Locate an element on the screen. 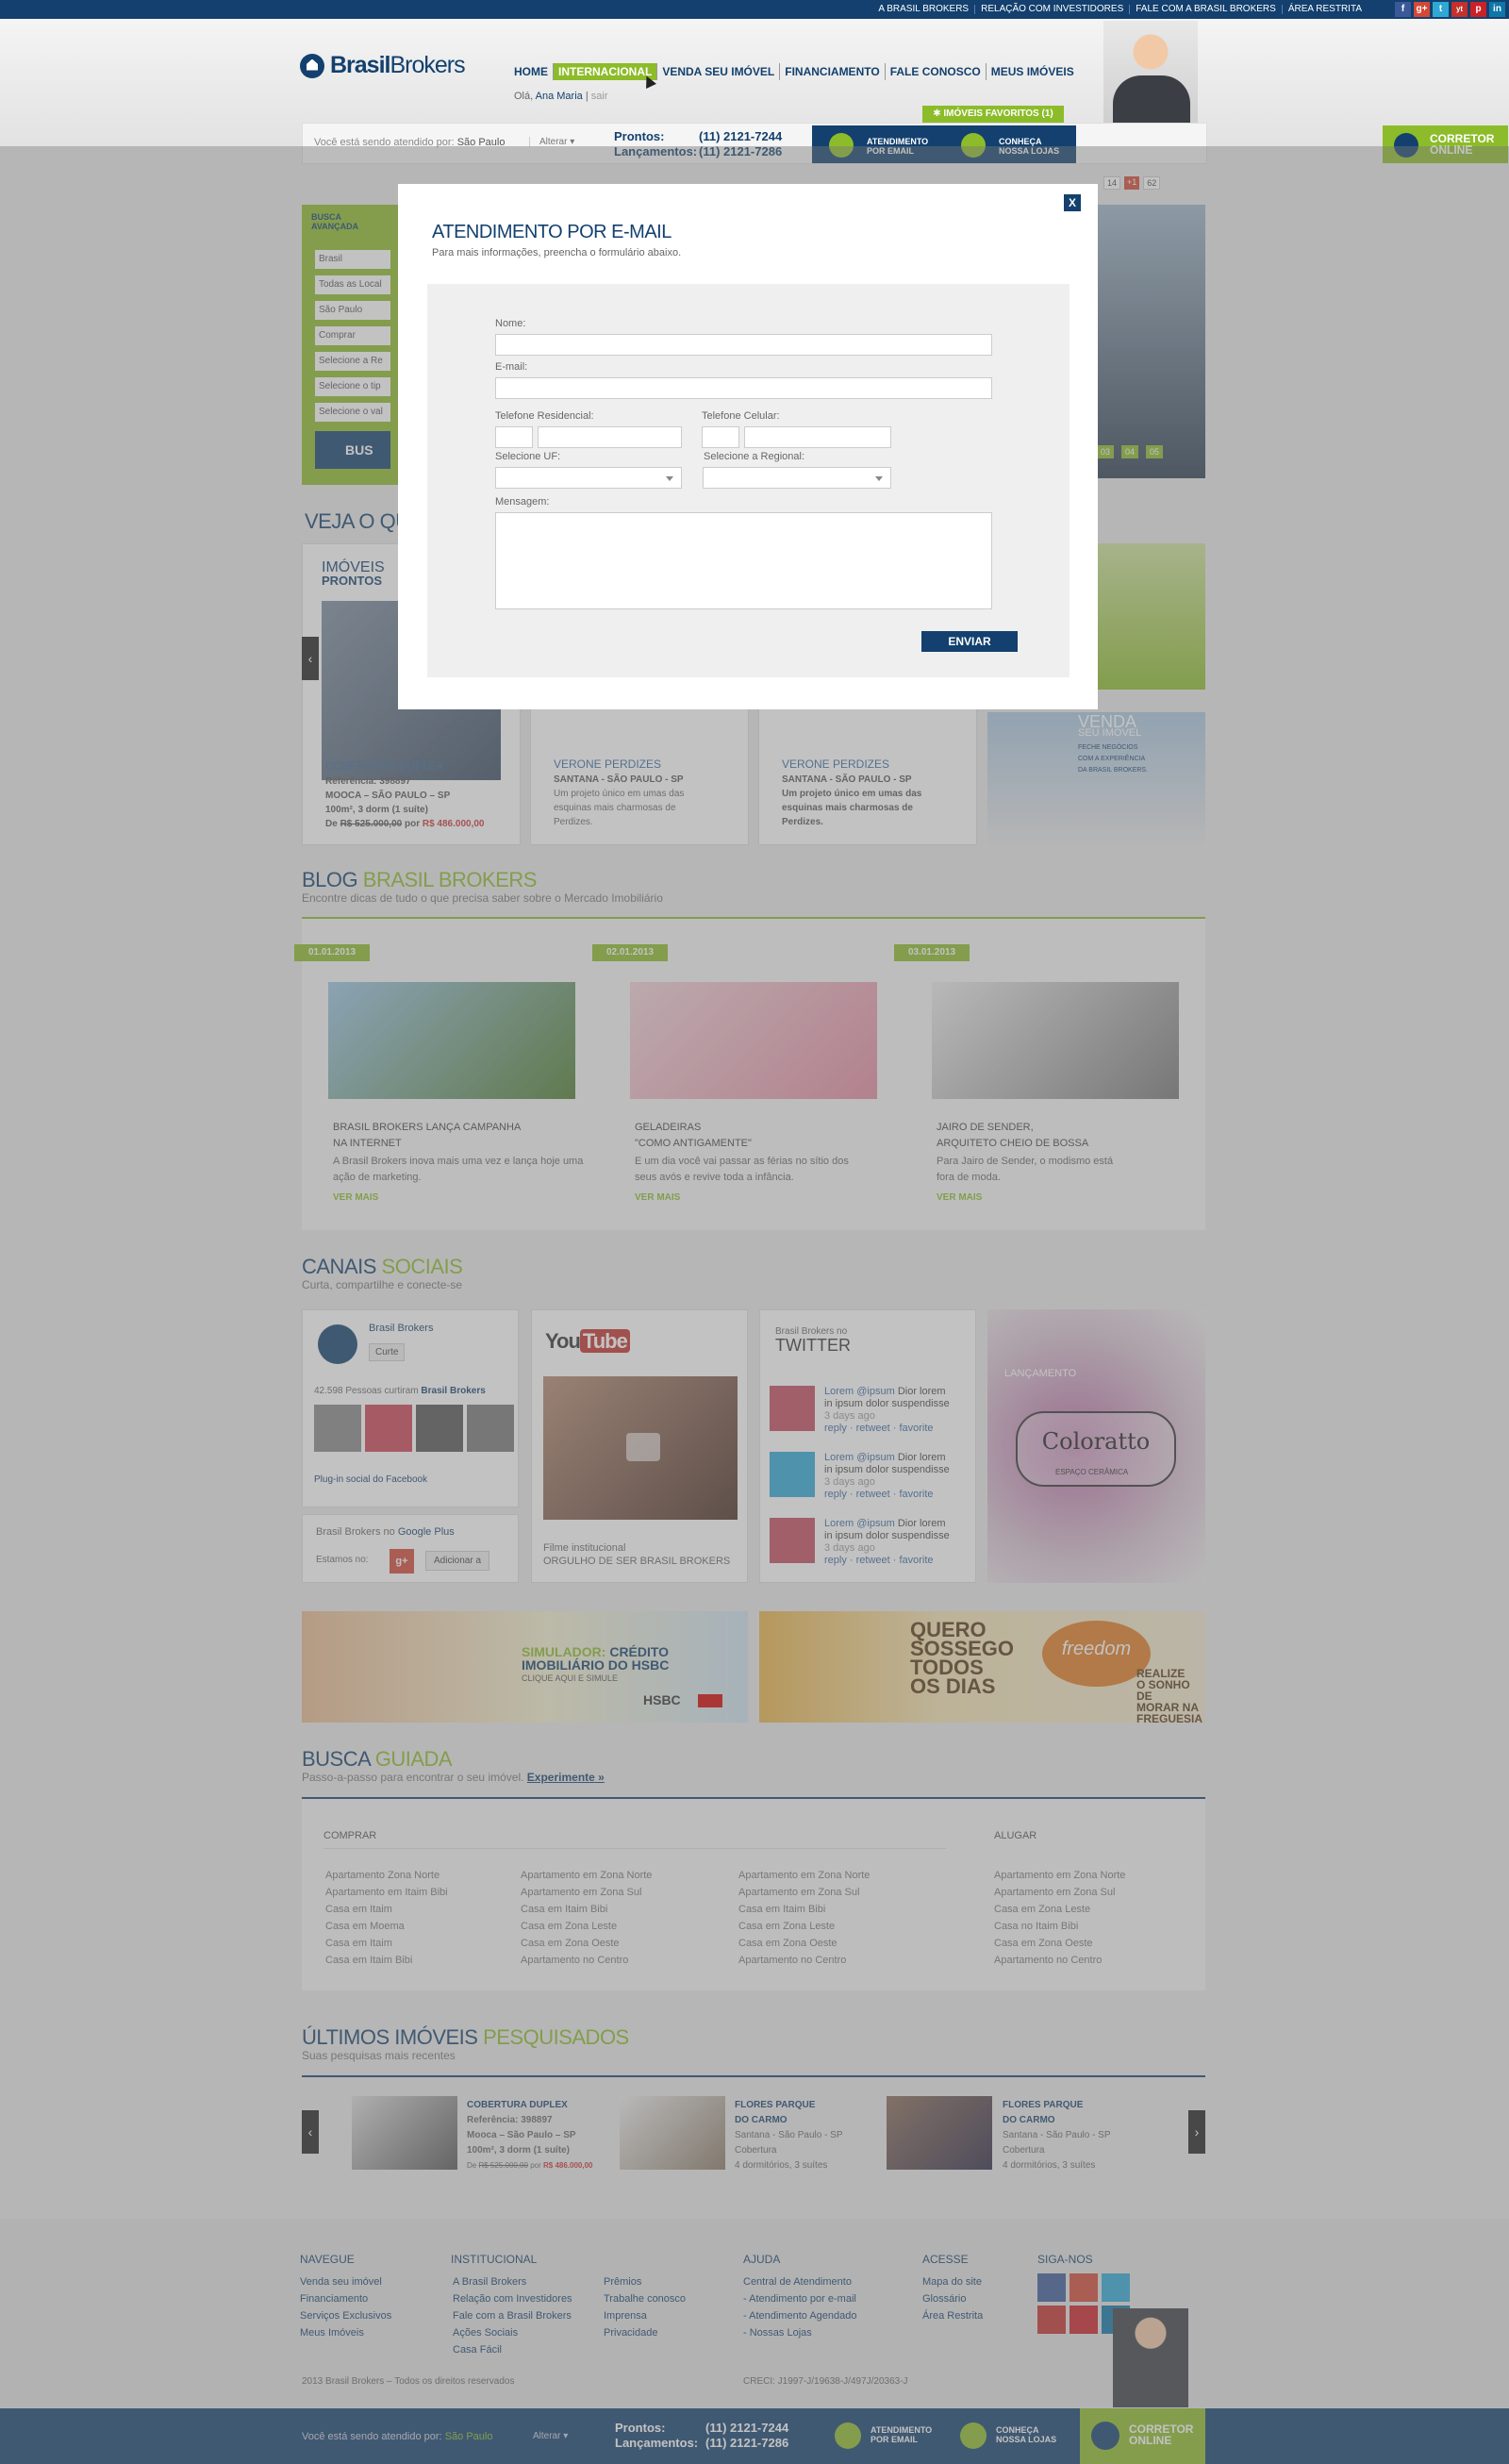 The image size is (1509, 2464). linkedin-icon: in is located at coordinates (1497, 10).